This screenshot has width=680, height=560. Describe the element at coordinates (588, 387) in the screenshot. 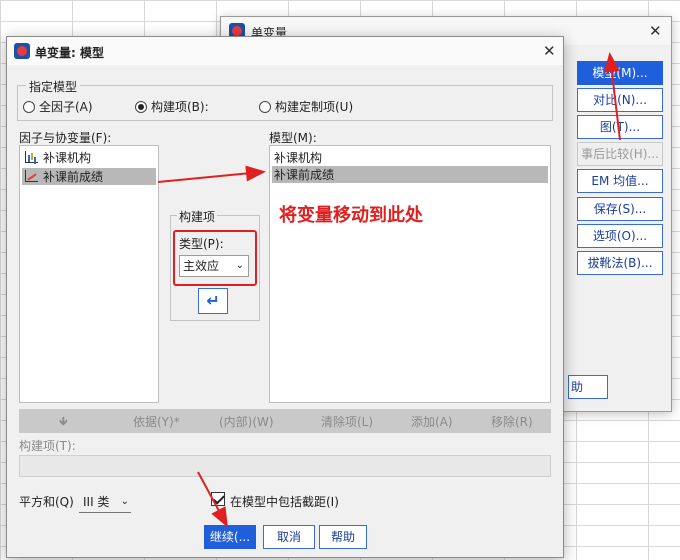

I see `help-button-partial: 助` at that location.